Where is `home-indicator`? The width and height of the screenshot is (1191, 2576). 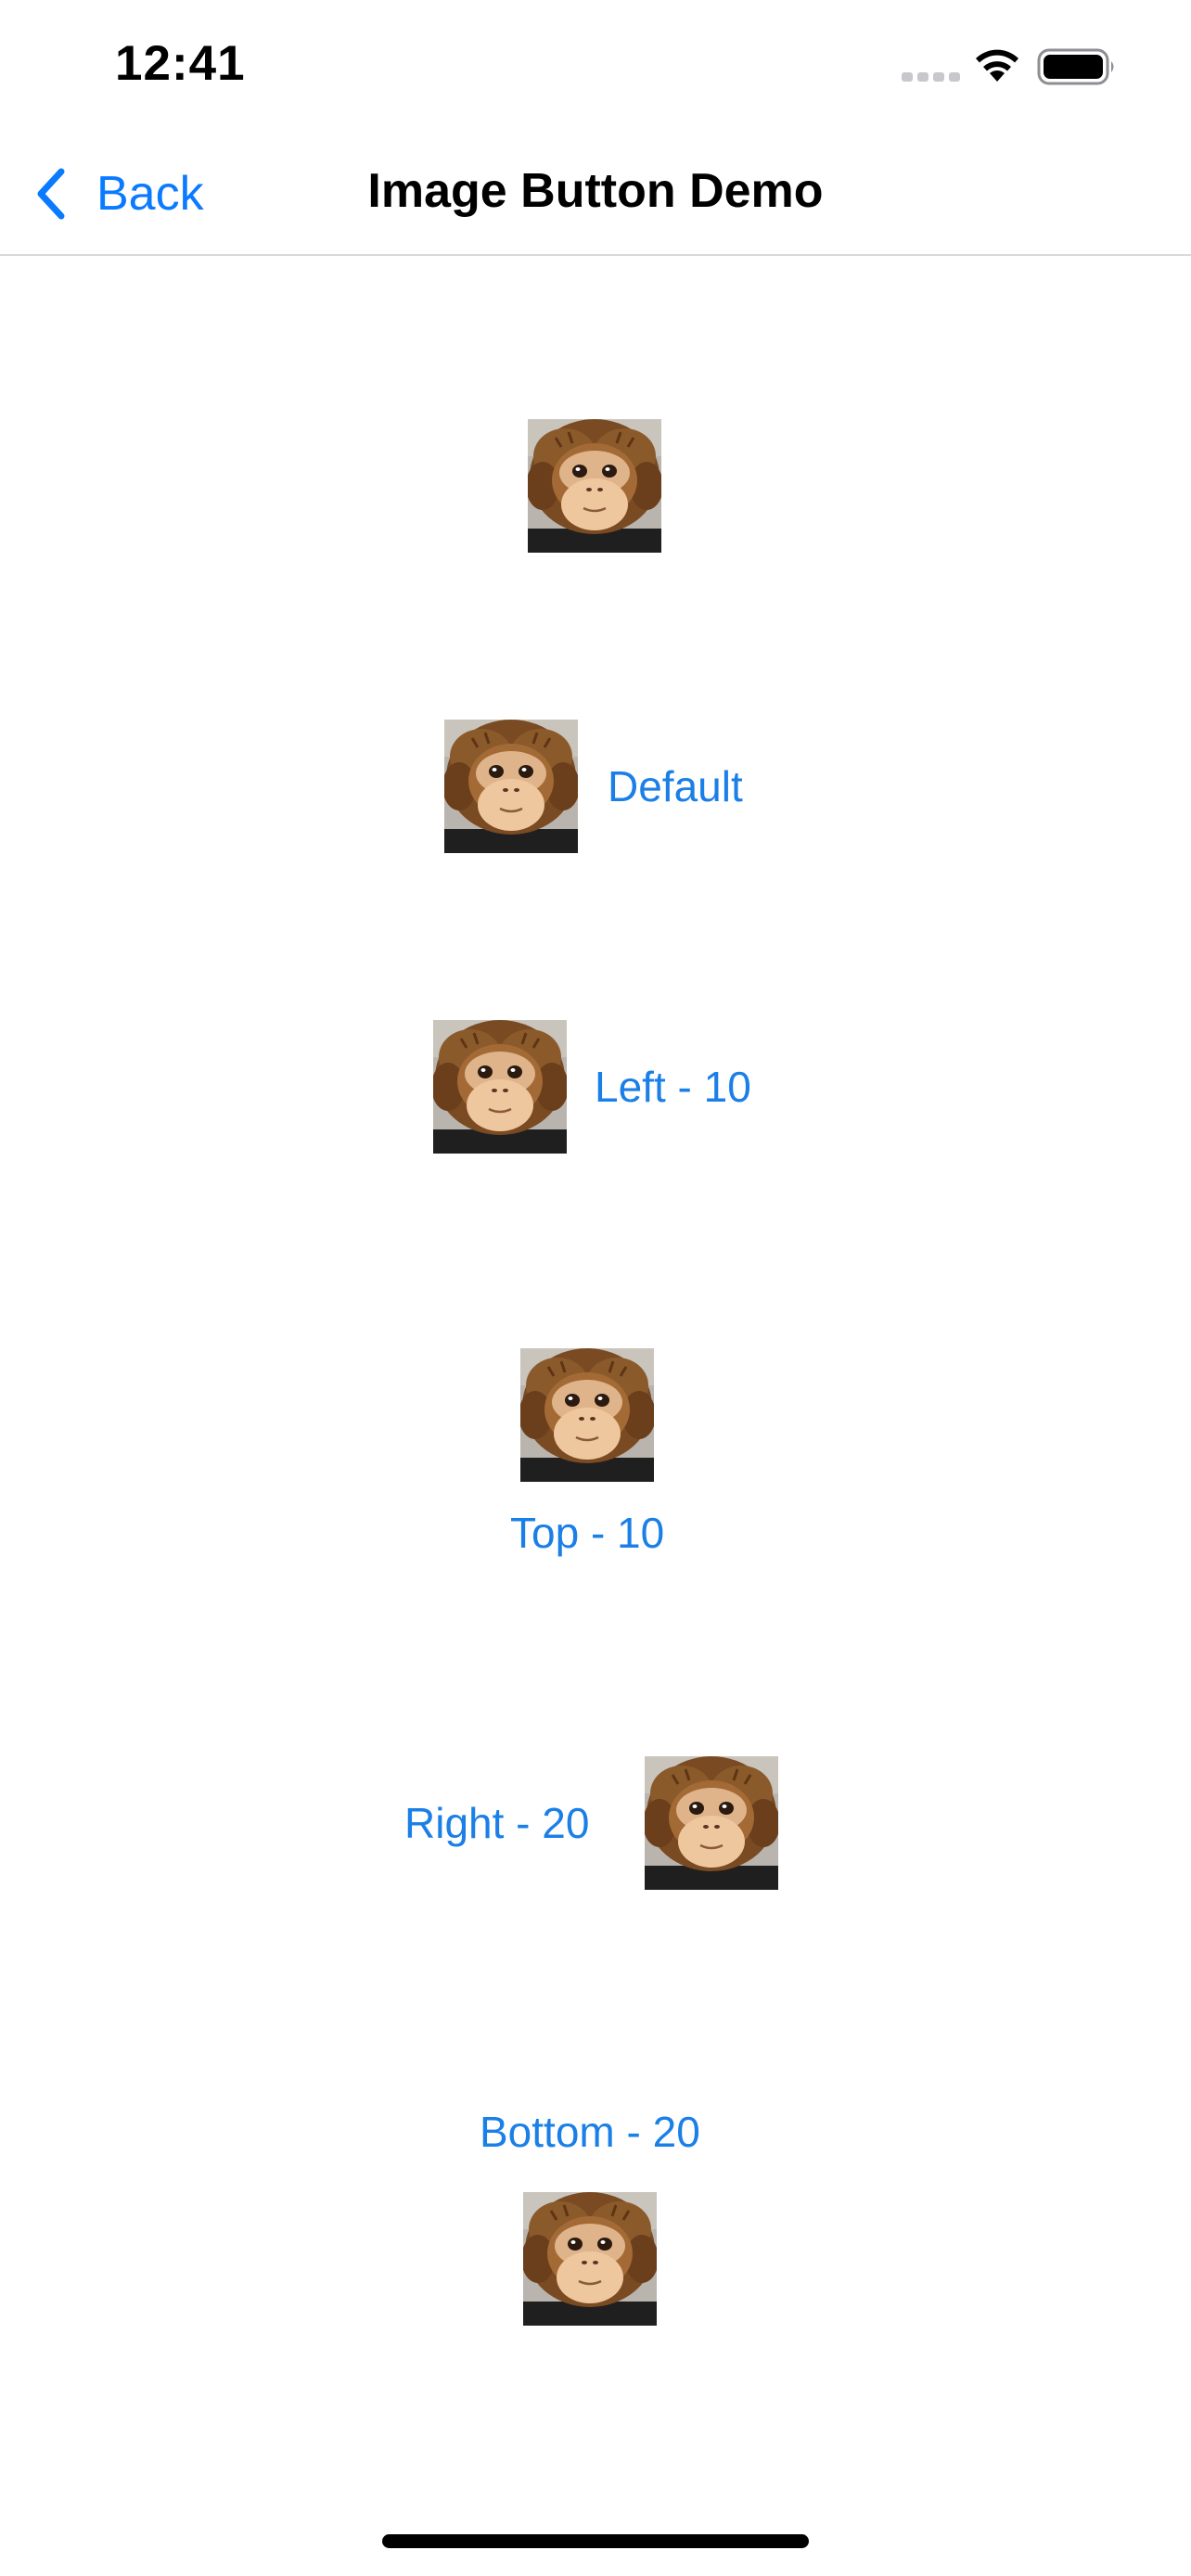 home-indicator is located at coordinates (595, 2541).